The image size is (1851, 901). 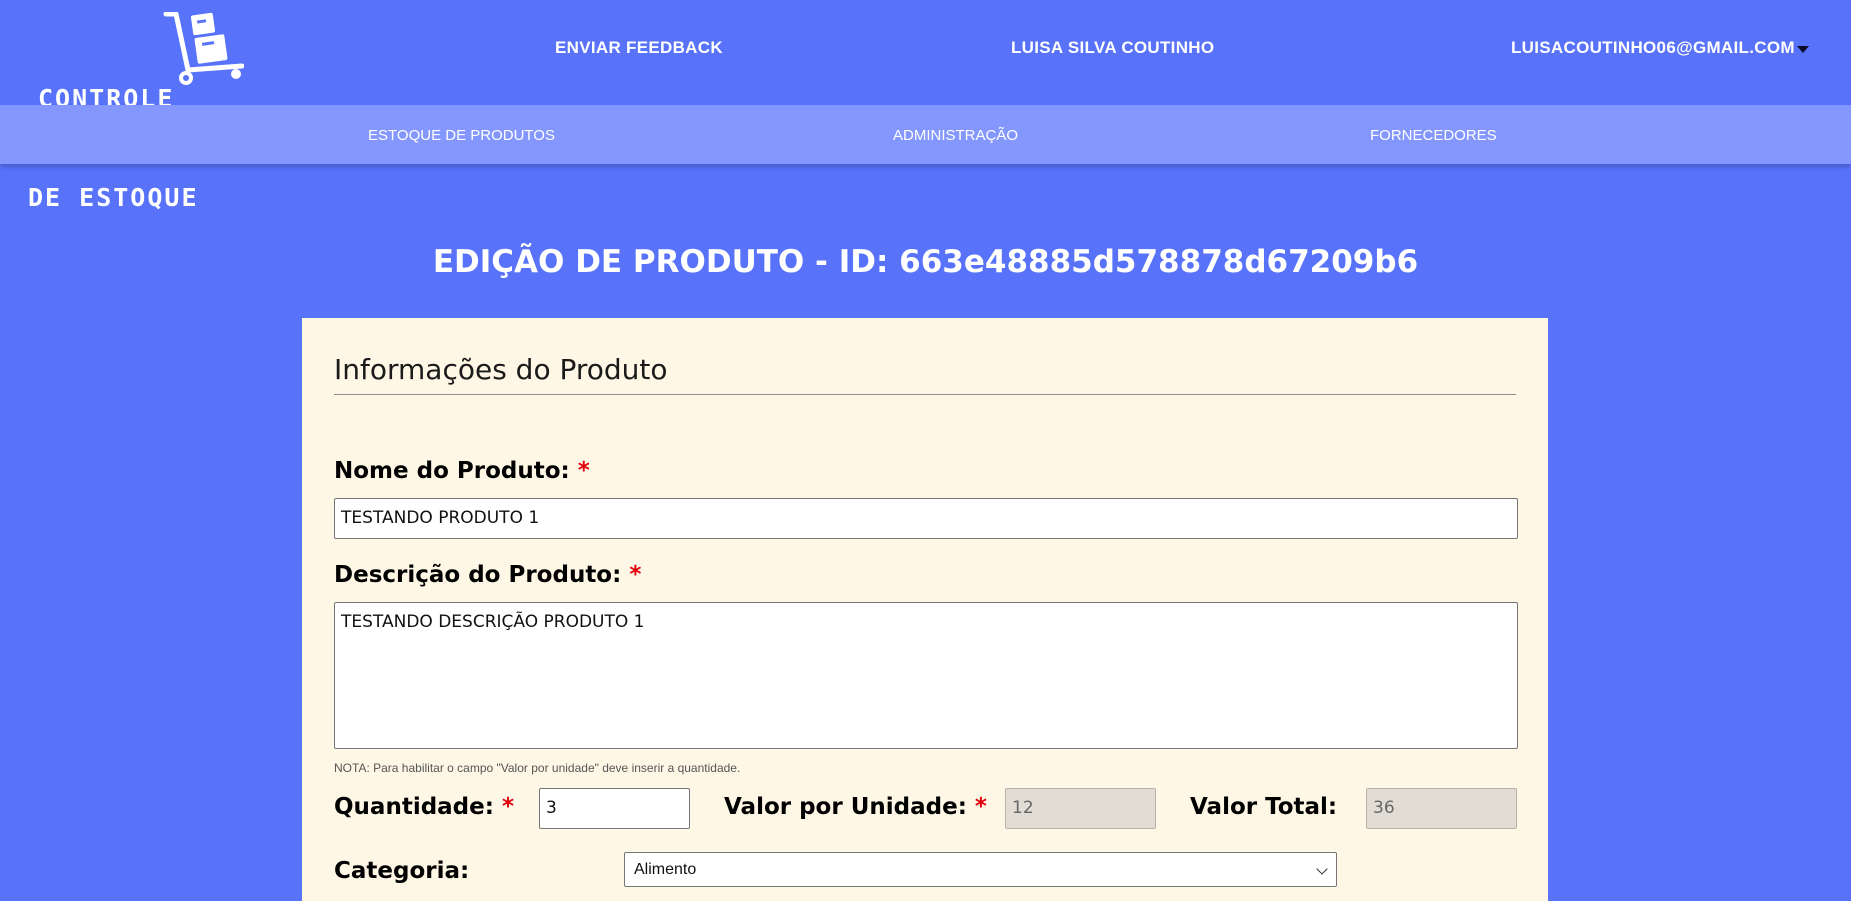 What do you see at coordinates (1322, 869) in the screenshot?
I see `chevron-down-icon` at bounding box center [1322, 869].